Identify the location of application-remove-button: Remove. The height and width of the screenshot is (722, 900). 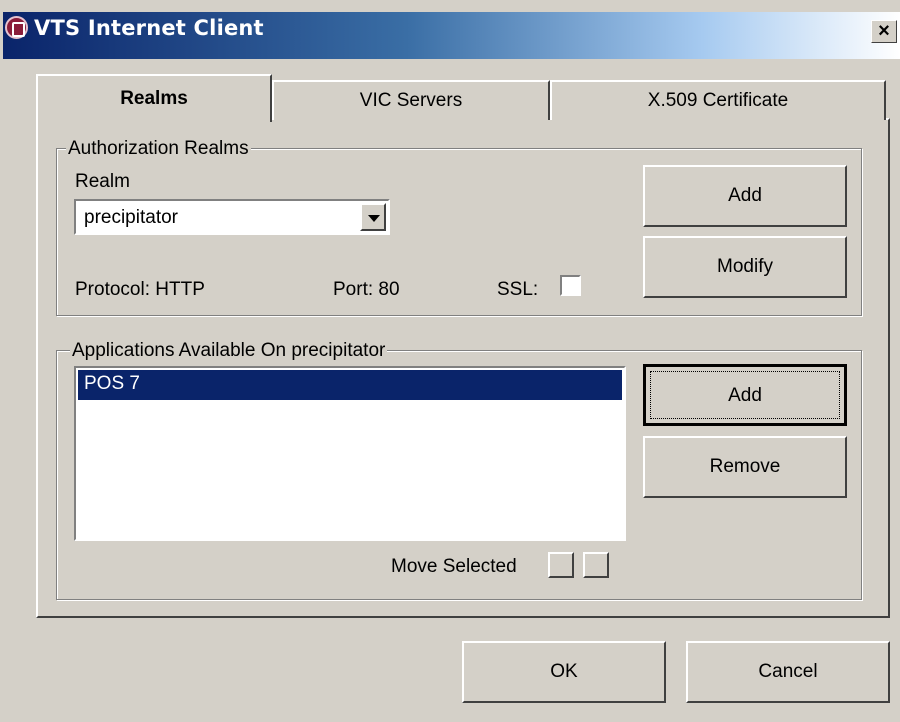
(745, 467).